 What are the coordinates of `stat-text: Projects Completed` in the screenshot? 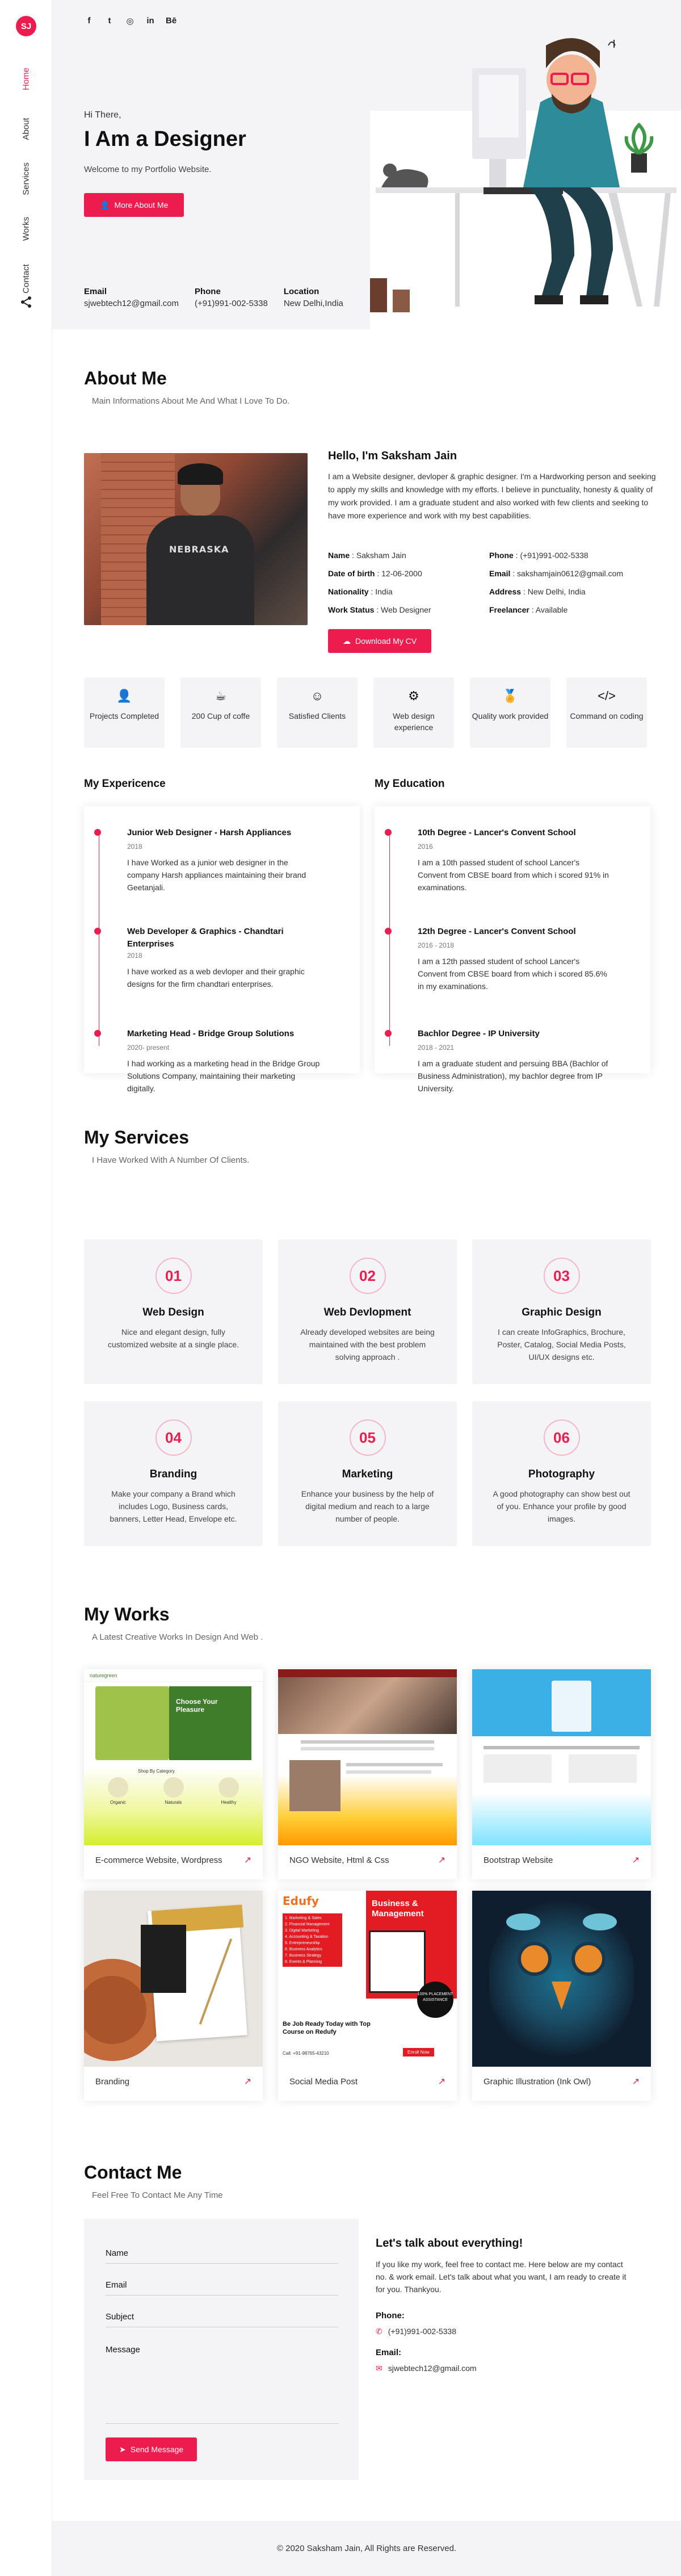 It's located at (124, 716).